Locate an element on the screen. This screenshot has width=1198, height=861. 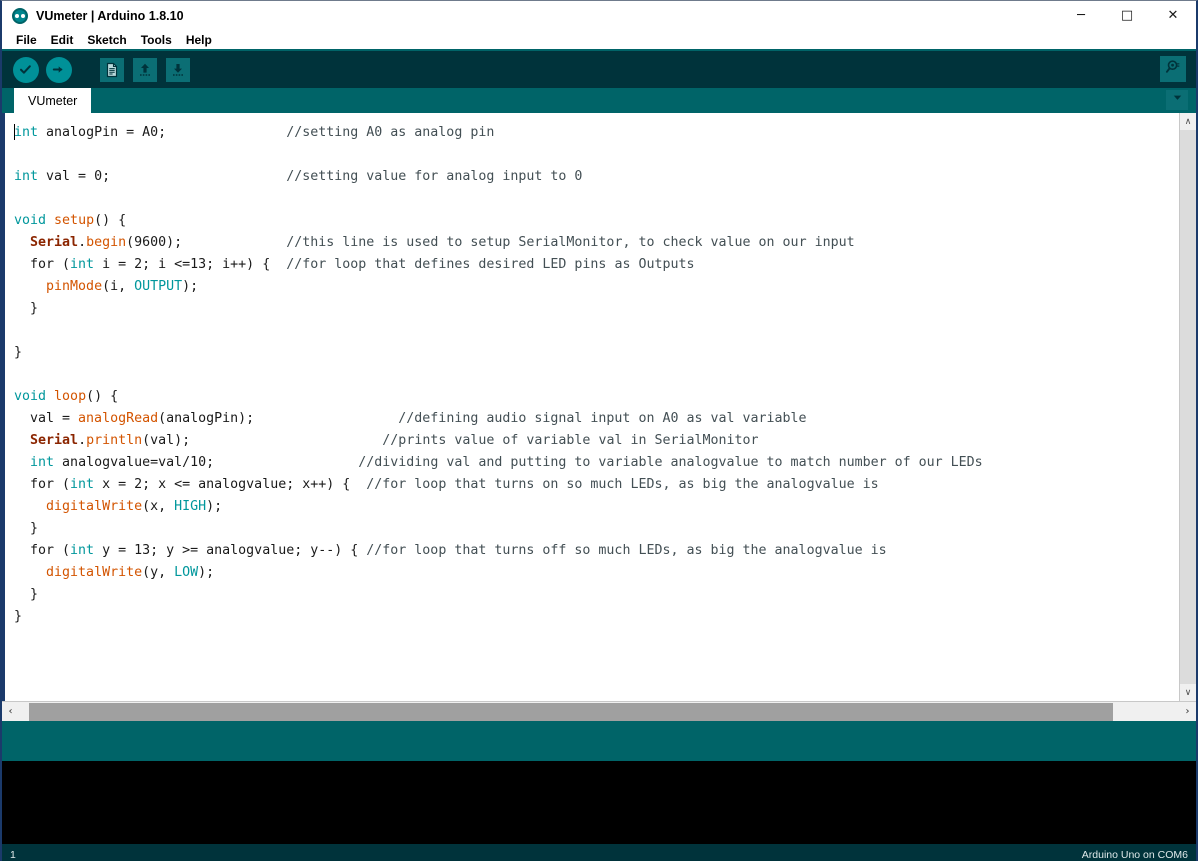
menu-item-help: Help is located at coordinates (199, 40).